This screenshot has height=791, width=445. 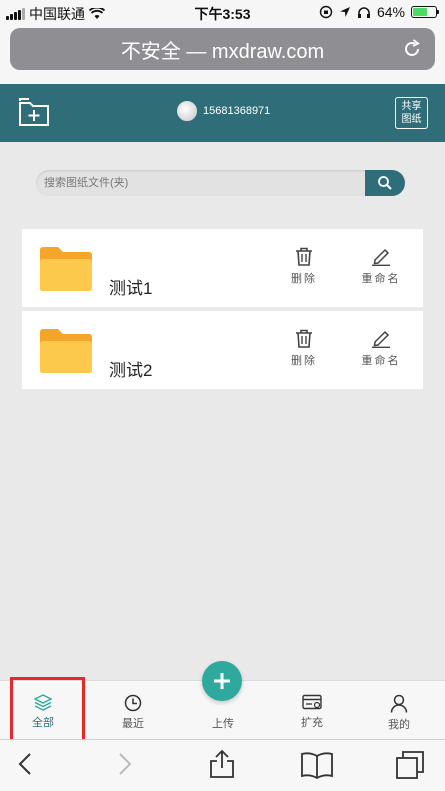 I want to click on avatar, so click(x=187, y=111).